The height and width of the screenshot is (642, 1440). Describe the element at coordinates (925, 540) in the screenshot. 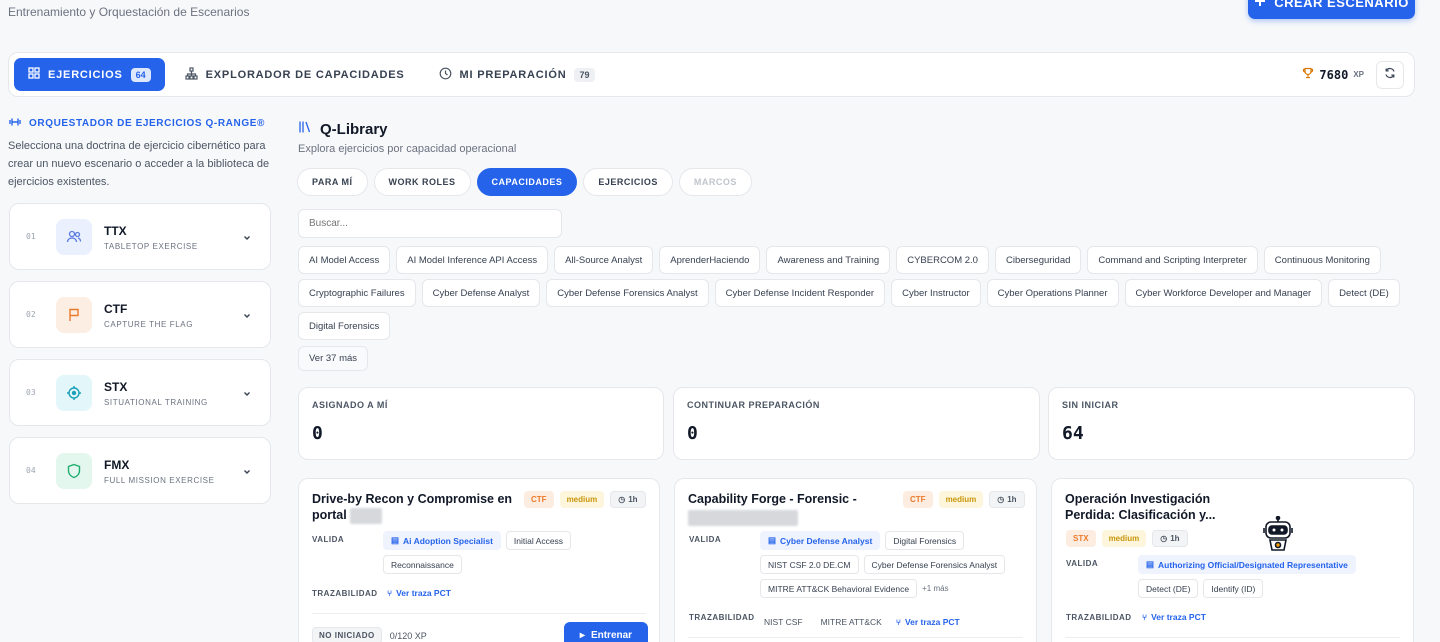

I see `capability-tag: Digital Forensics` at that location.